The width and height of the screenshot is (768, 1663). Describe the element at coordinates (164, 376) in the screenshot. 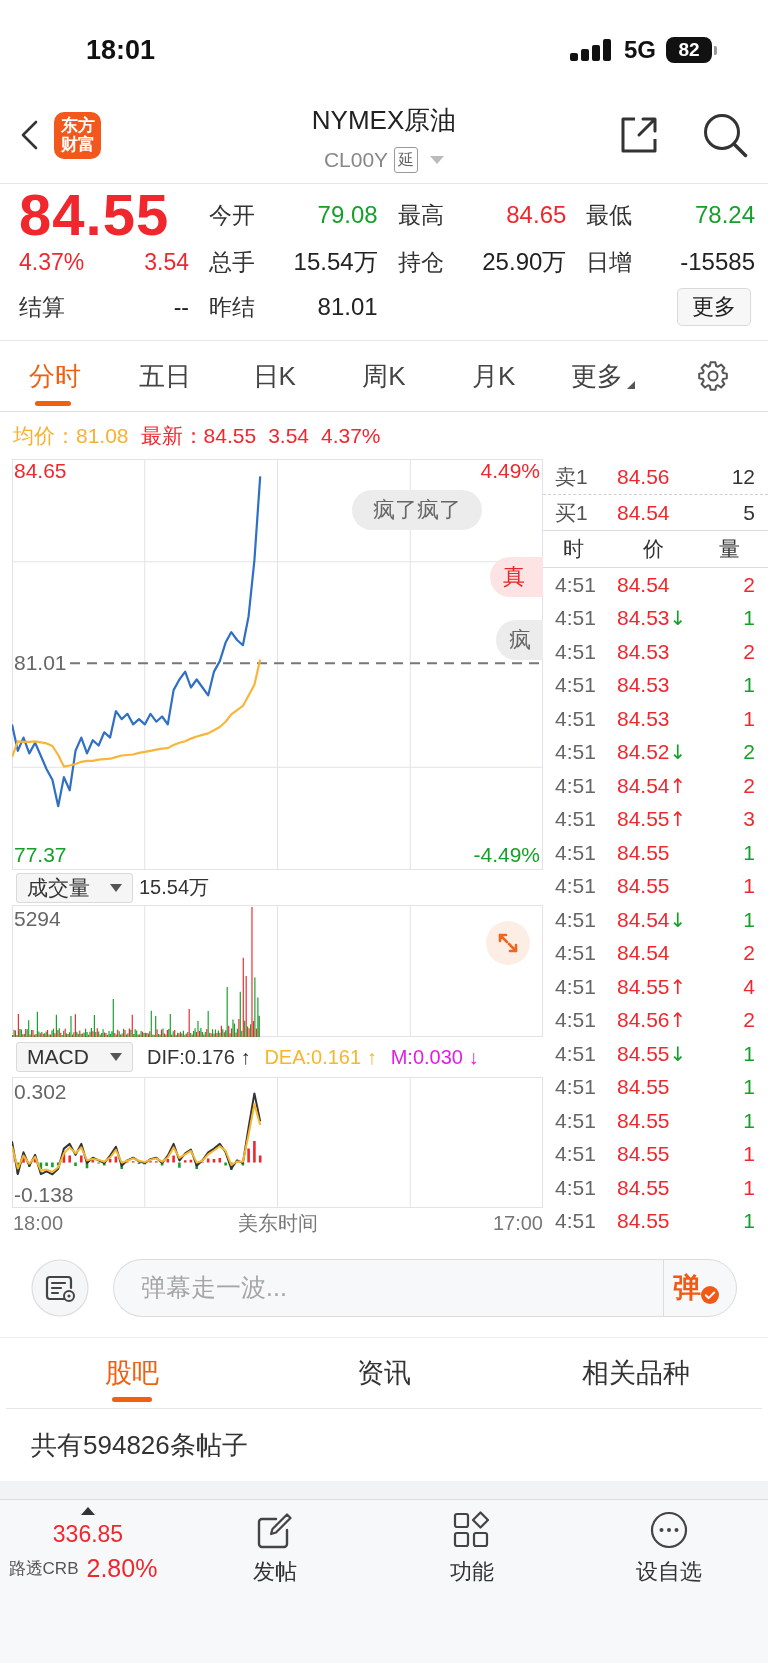

I see `chart-tab: 五日` at that location.